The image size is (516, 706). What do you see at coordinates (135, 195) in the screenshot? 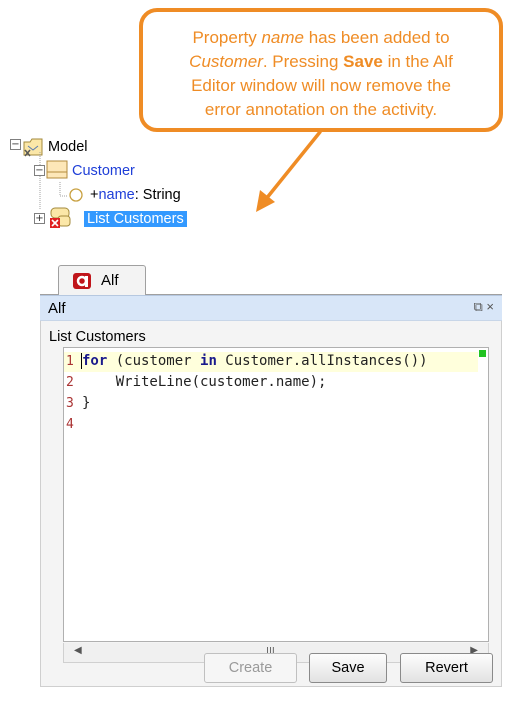
I see `tree-item-name-property: + name : String` at bounding box center [135, 195].